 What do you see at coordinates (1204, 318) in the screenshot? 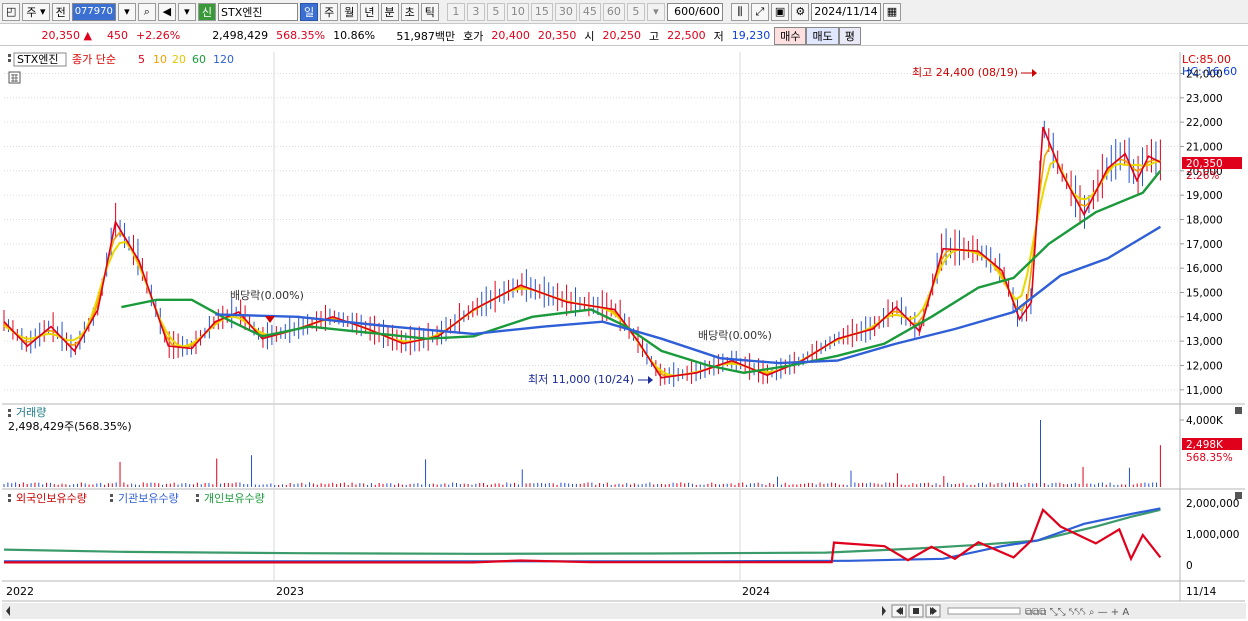
I see `price-tick-label: 14,000` at bounding box center [1204, 318].